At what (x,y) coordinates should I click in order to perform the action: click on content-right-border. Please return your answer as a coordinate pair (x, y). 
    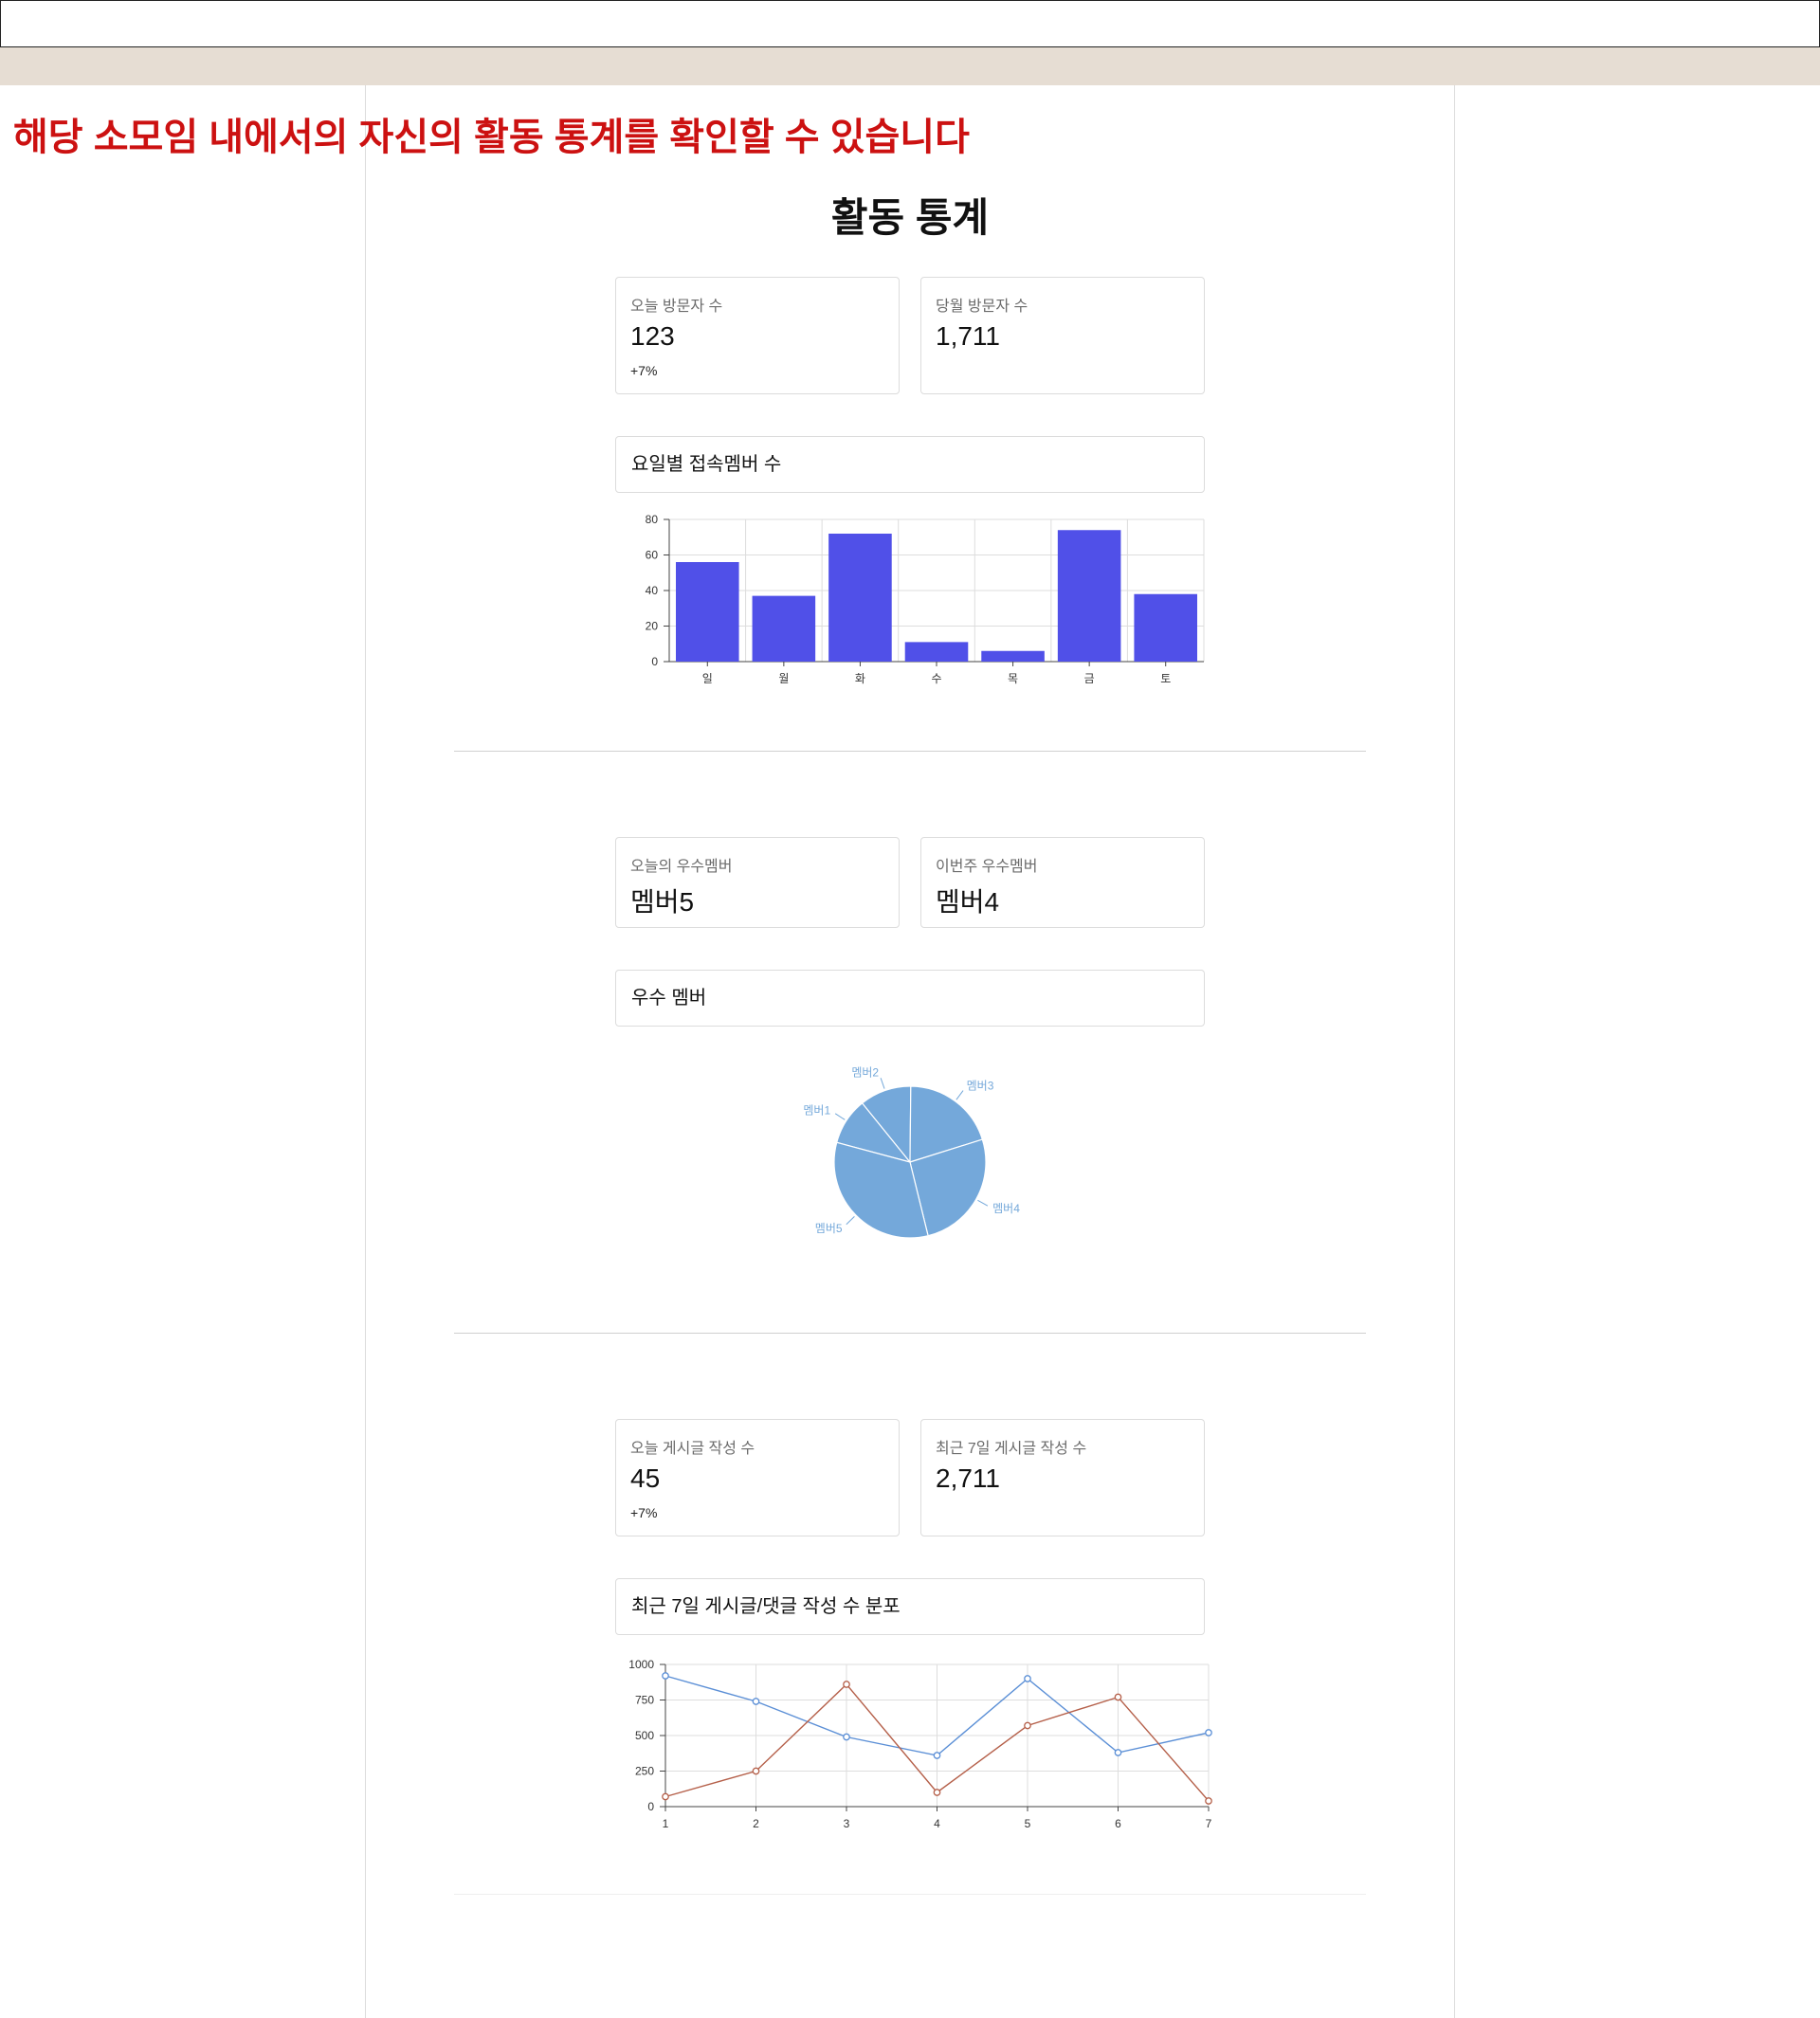
    Looking at the image, I should click on (1454, 1052).